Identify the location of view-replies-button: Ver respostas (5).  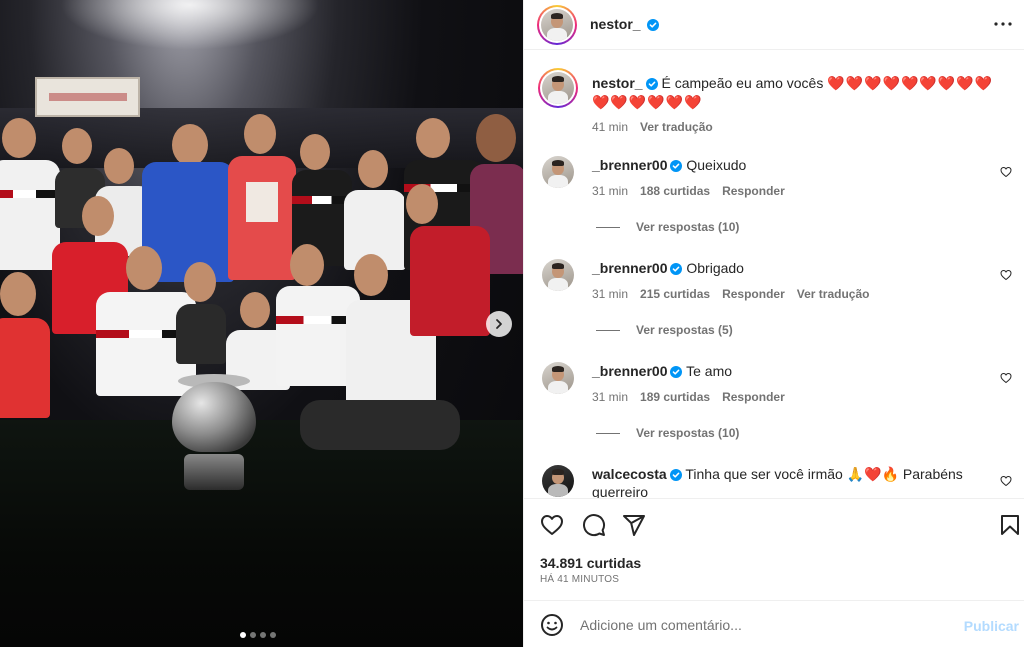
(664, 330).